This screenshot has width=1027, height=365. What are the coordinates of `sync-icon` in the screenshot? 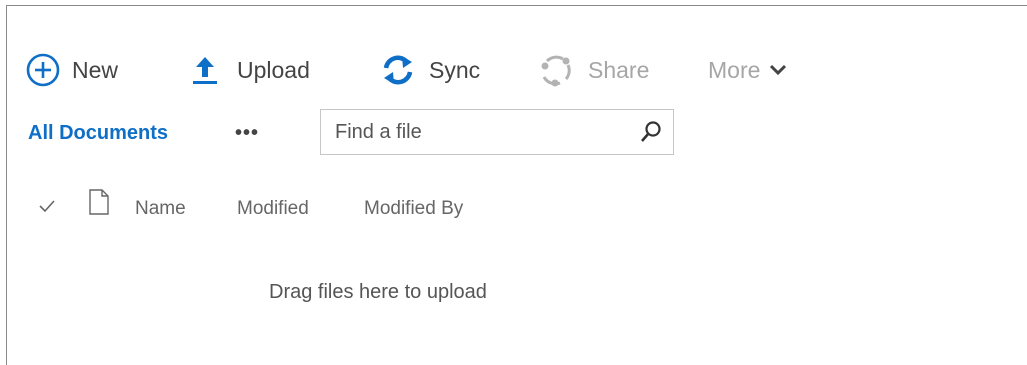 It's located at (398, 70).